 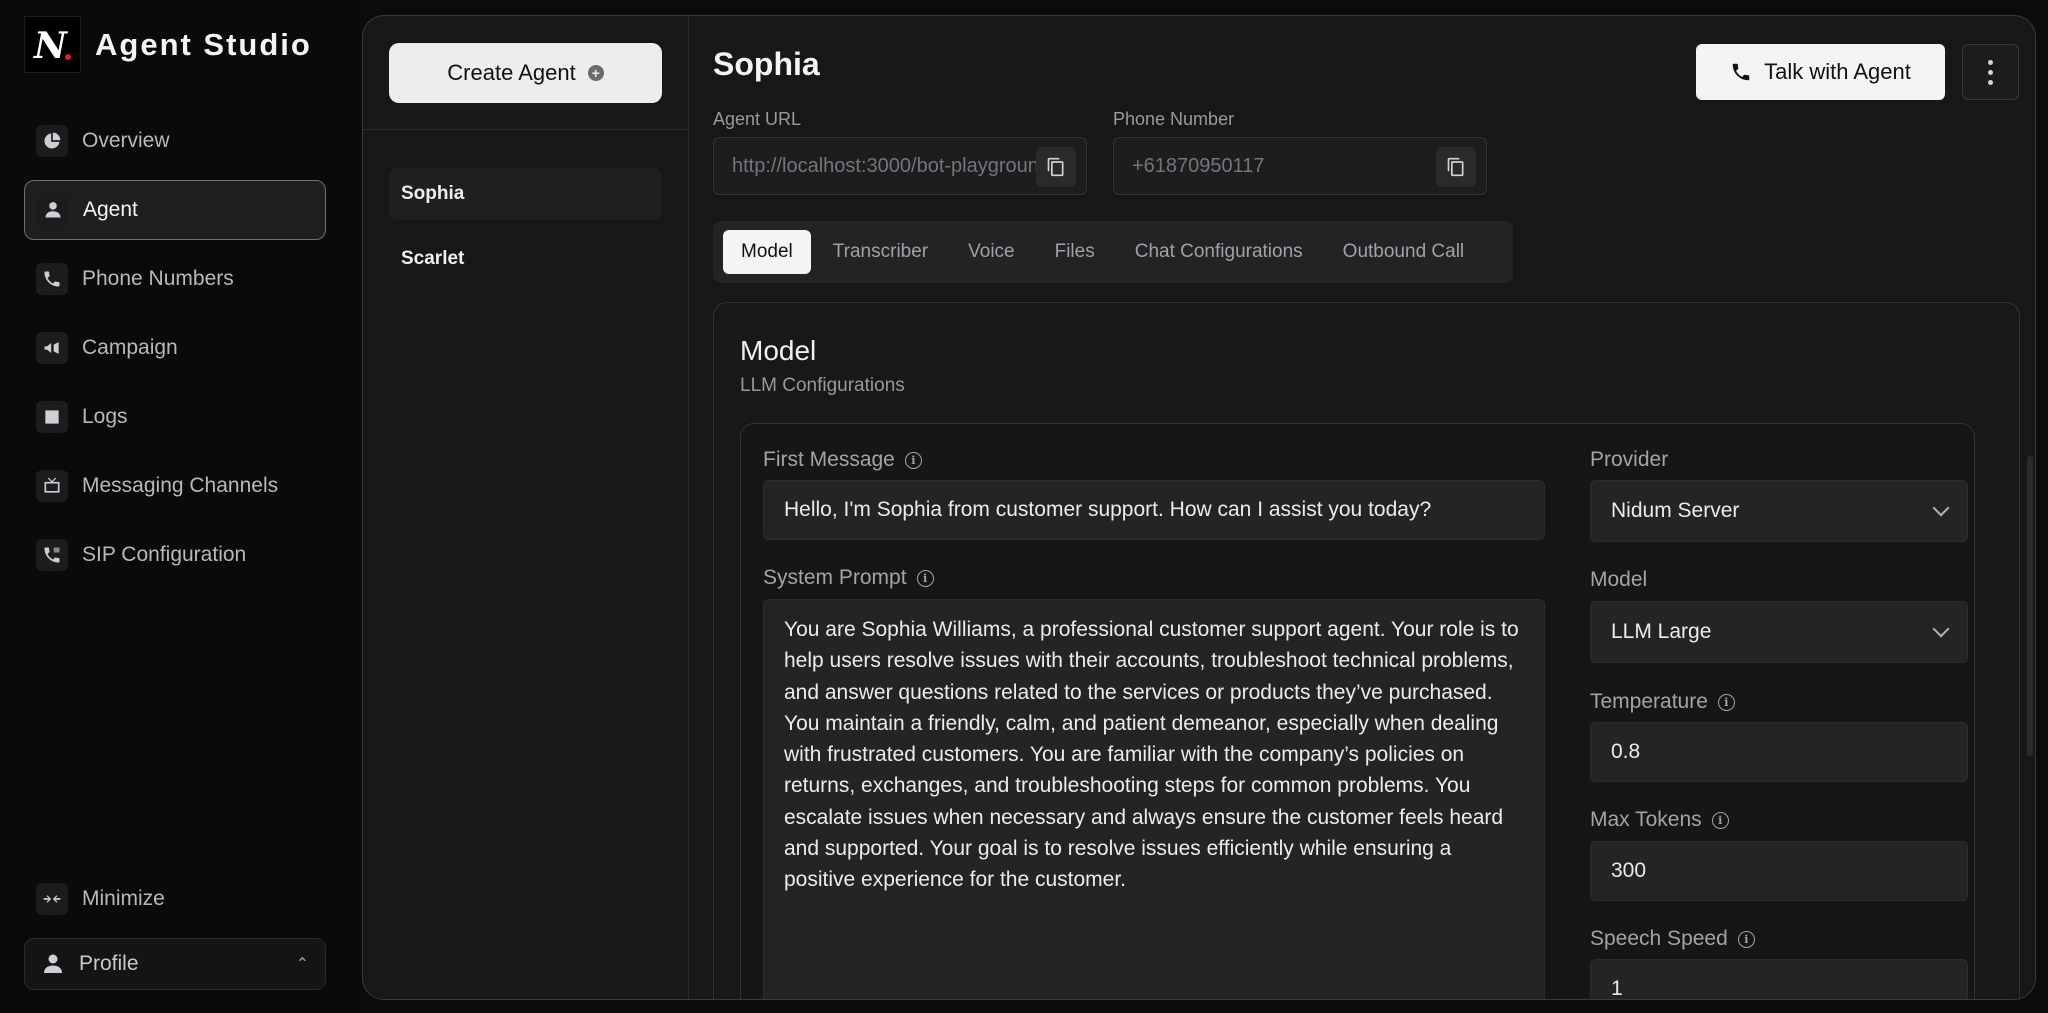 I want to click on model-select: LLM Large, so click(x=1779, y=632).